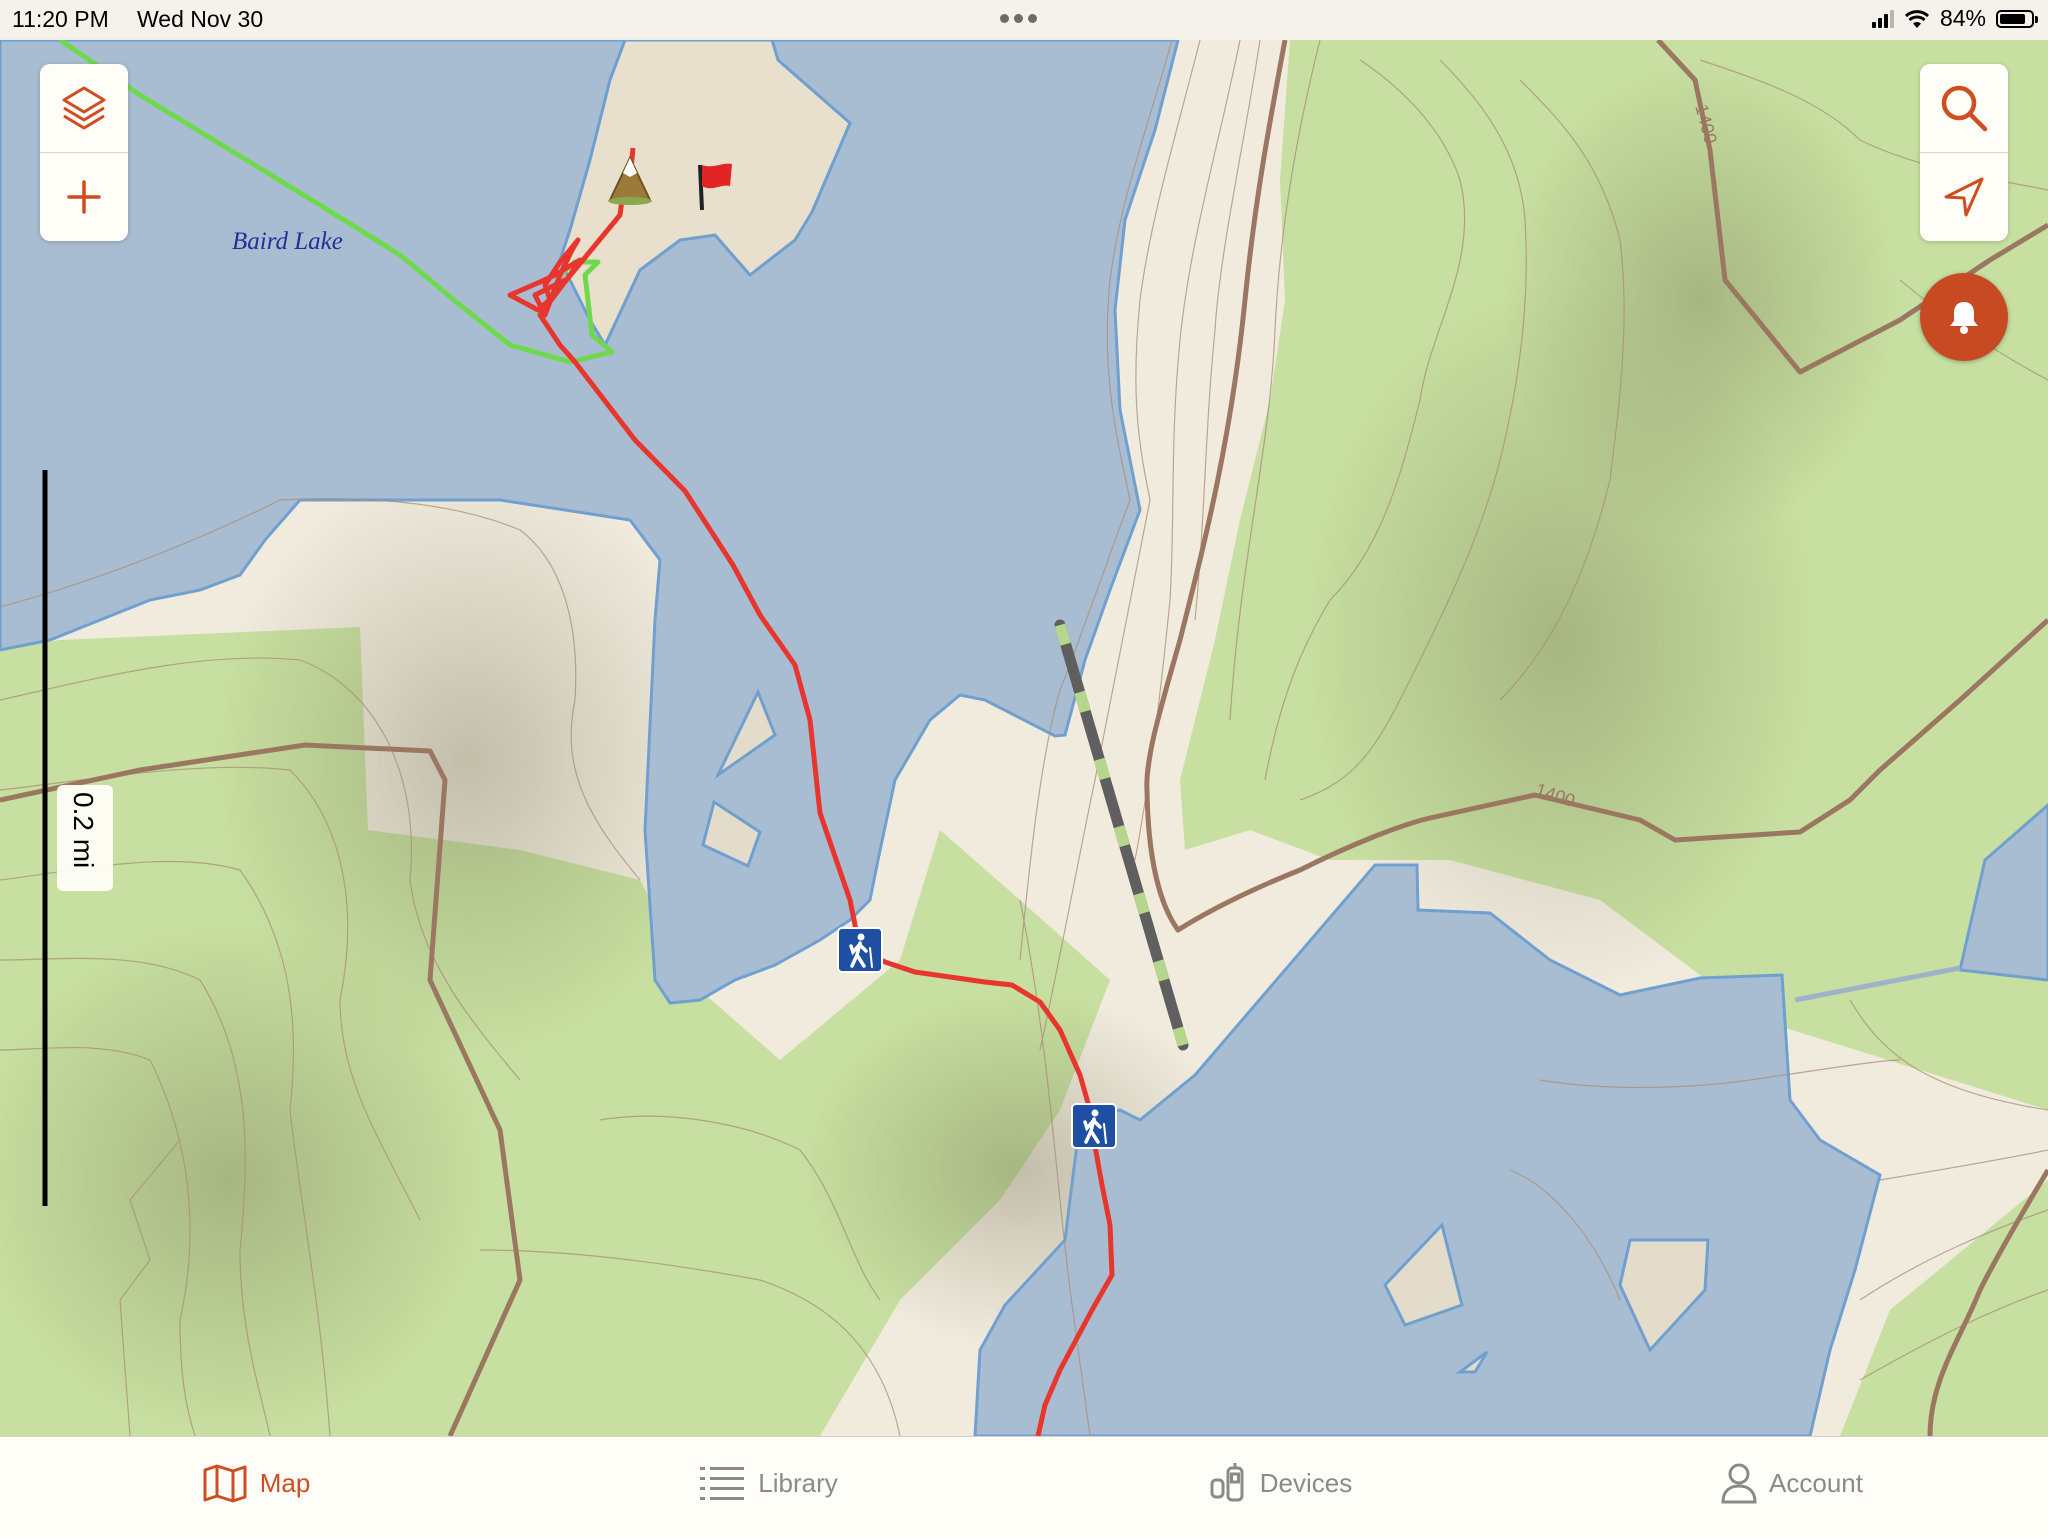 The width and height of the screenshot is (2048, 1537). I want to click on battery-icon, so click(2017, 18).